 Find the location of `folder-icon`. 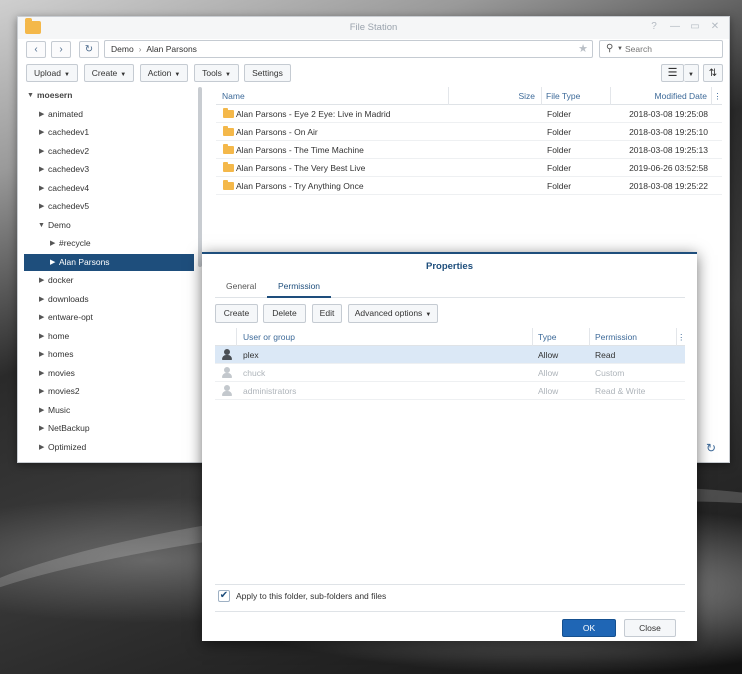

folder-icon is located at coordinates (228, 167).